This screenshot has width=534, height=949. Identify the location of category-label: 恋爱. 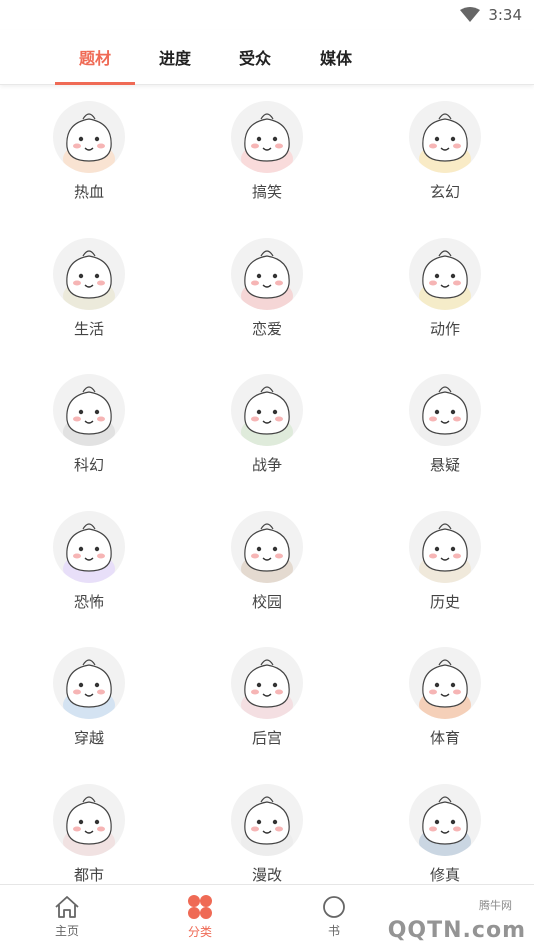
(266, 328).